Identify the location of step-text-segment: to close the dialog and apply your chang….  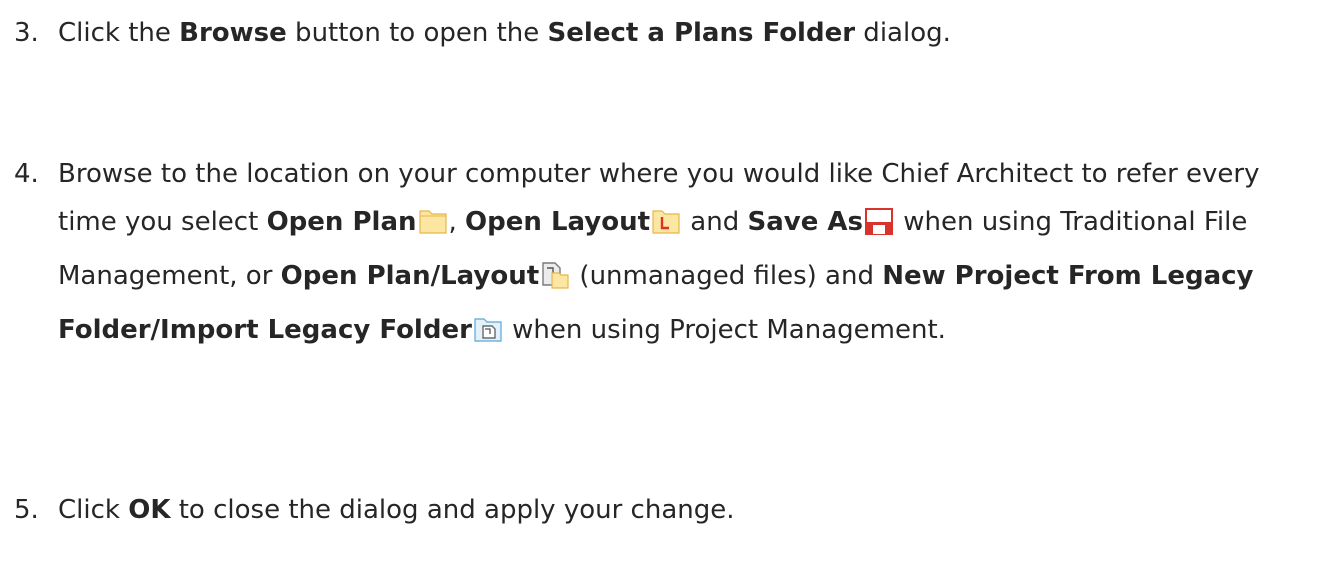
(452, 510).